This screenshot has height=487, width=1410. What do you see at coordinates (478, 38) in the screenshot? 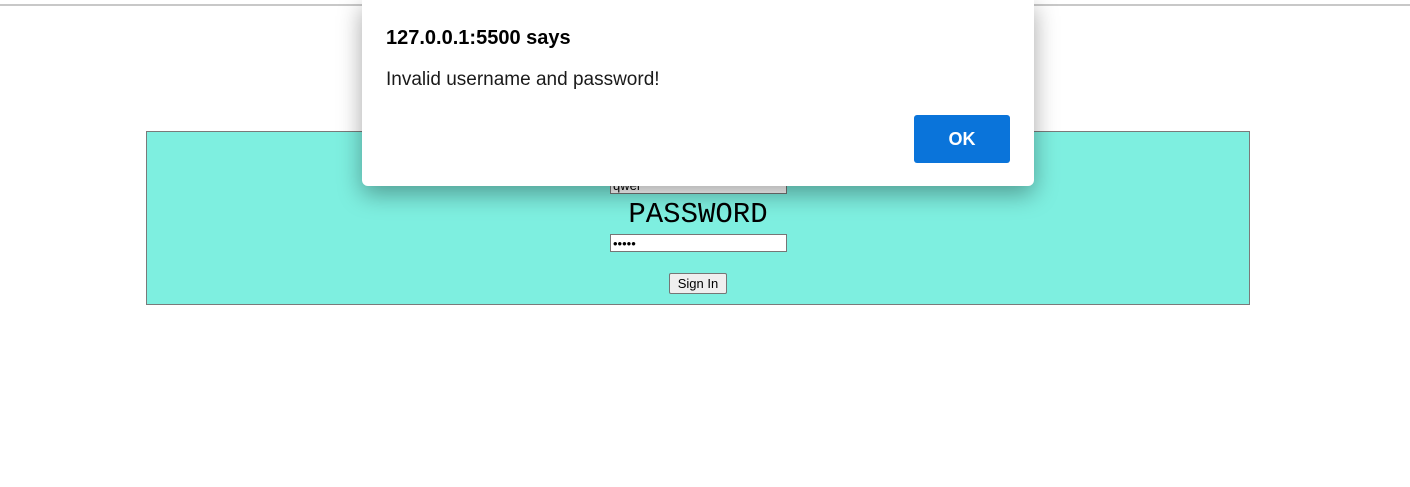
I see `alert-title: 127.0.0.1:5500 says` at bounding box center [478, 38].